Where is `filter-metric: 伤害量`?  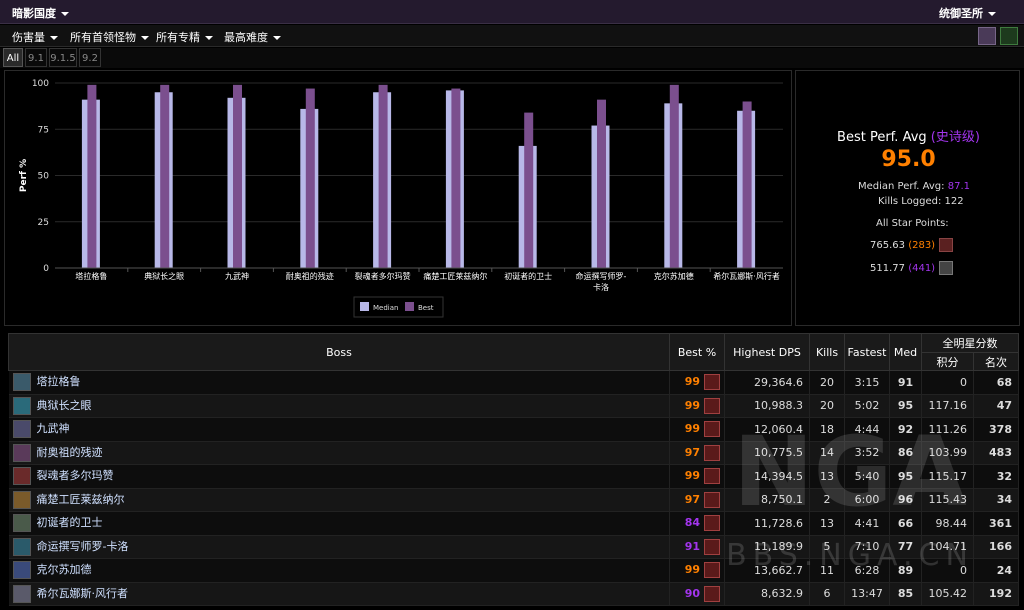
filter-metric: 伤害量 is located at coordinates (35, 37).